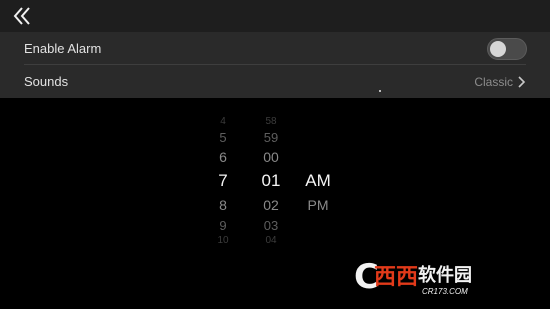  What do you see at coordinates (275, 16) in the screenshot?
I see `top-bar` at bounding box center [275, 16].